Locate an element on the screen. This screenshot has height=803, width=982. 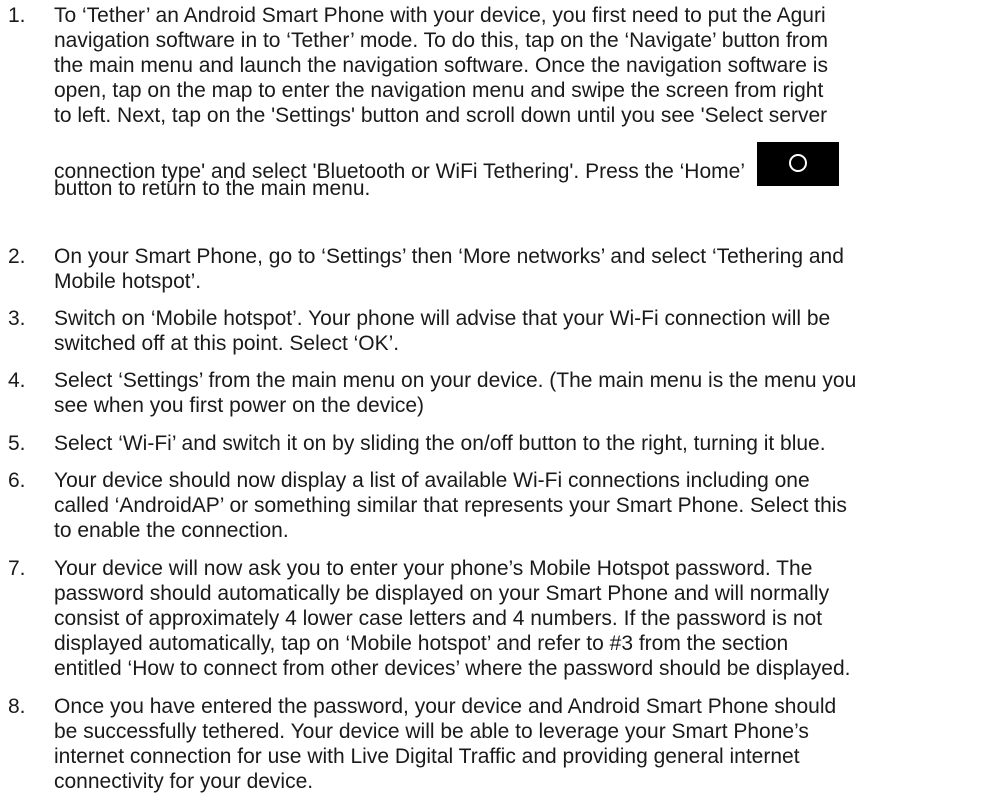
step-line: see when you first power on the device) is located at coordinates (239, 405).